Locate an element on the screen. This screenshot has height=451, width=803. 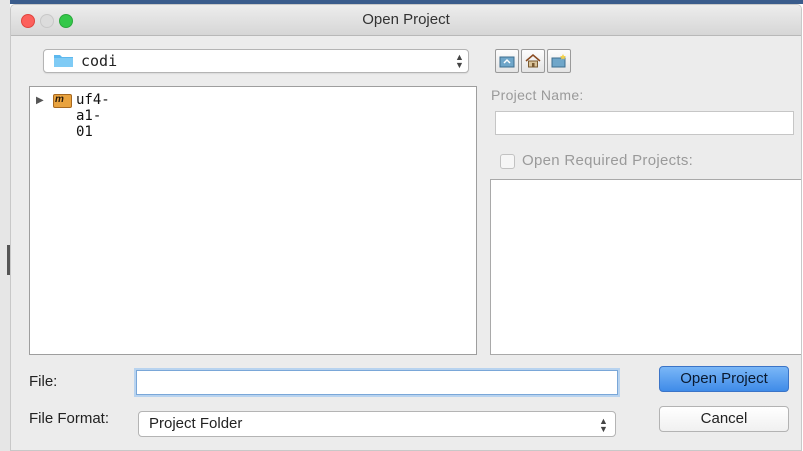
file-label: File: is located at coordinates (43, 381).